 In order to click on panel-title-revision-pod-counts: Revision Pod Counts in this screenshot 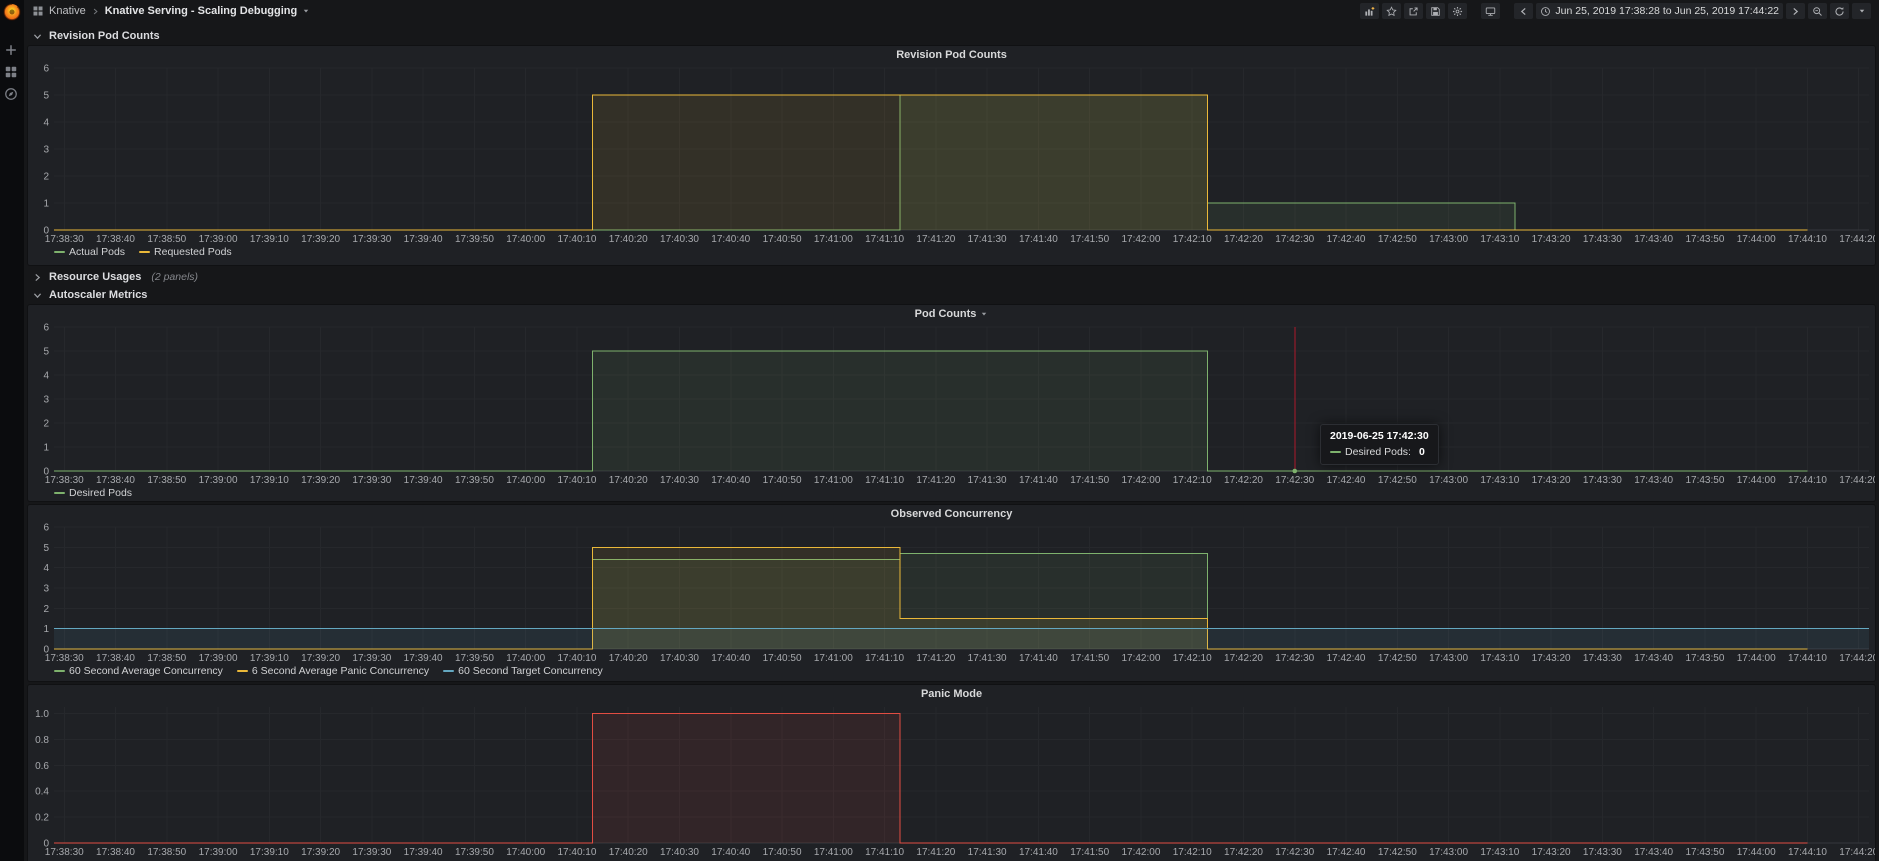, I will do `click(951, 55)`.